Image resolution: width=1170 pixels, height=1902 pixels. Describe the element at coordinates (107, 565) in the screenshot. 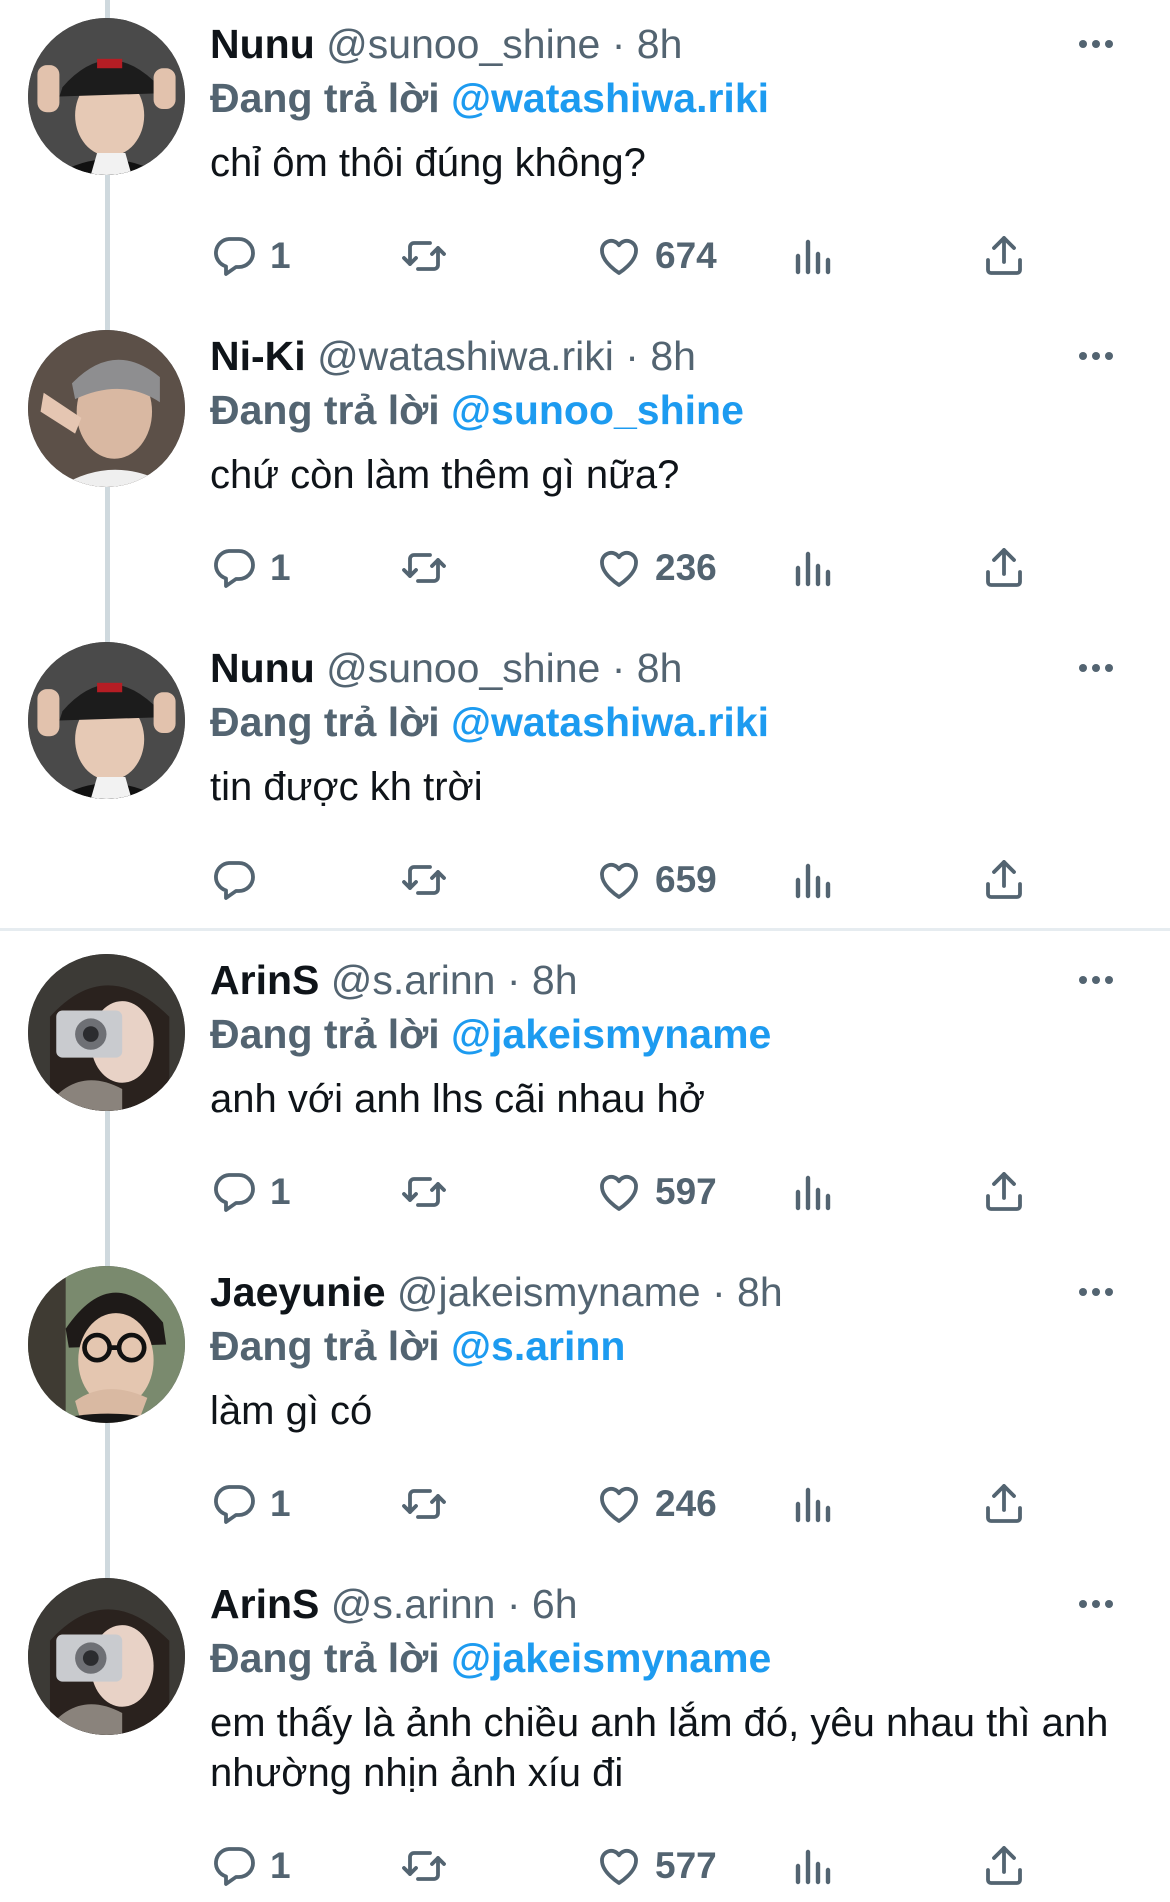

I see `thread-line` at that location.